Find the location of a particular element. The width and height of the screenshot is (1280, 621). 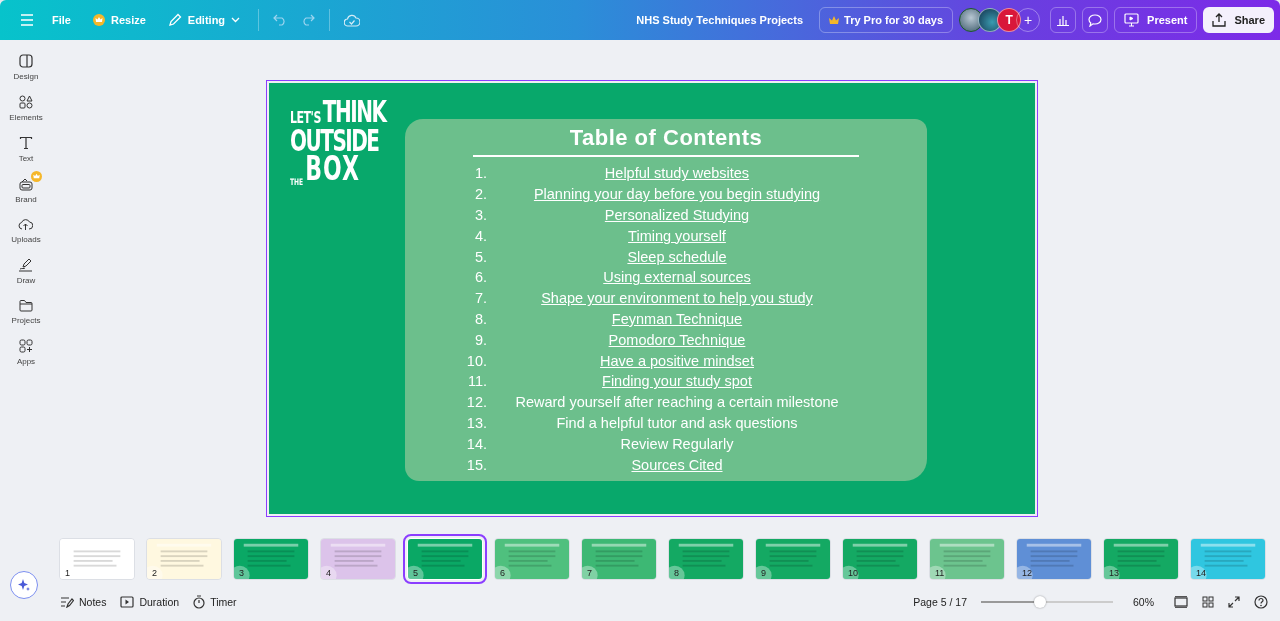

page-number: 11 is located at coordinates (940, 573).